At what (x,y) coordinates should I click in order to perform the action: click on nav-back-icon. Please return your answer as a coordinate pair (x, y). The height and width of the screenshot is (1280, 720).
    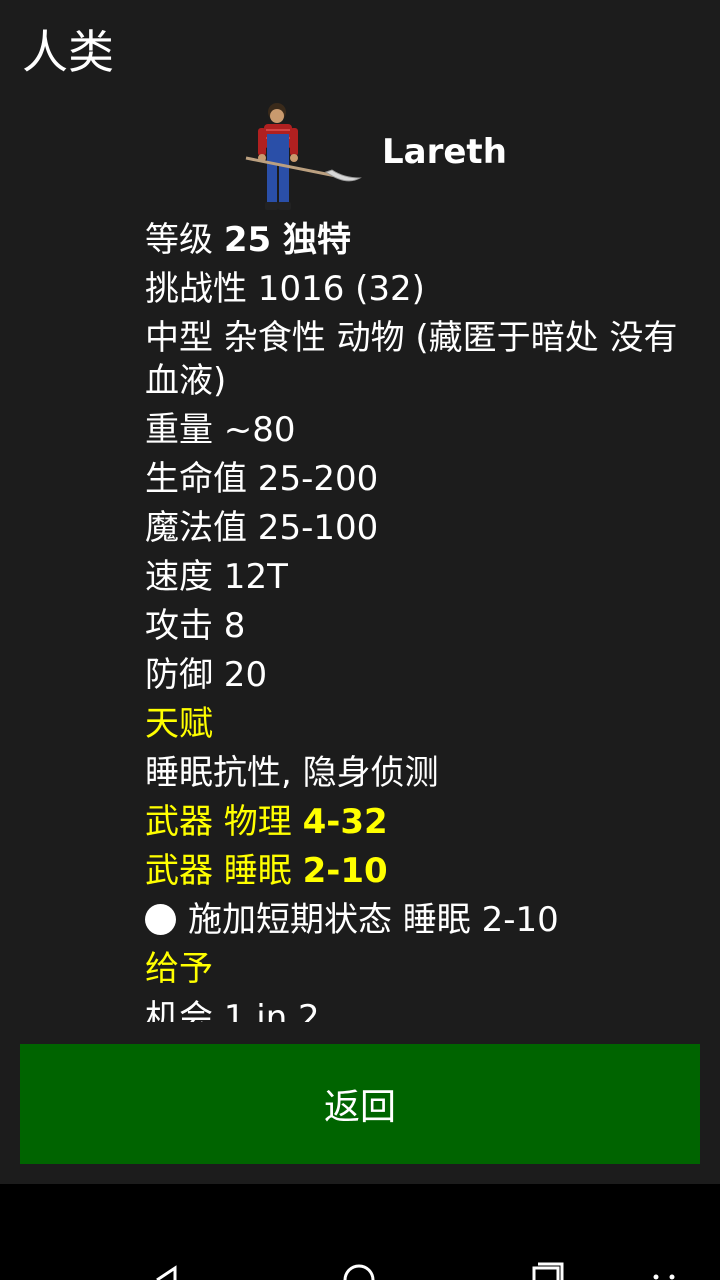
    Looking at the image, I should click on (166, 1272).